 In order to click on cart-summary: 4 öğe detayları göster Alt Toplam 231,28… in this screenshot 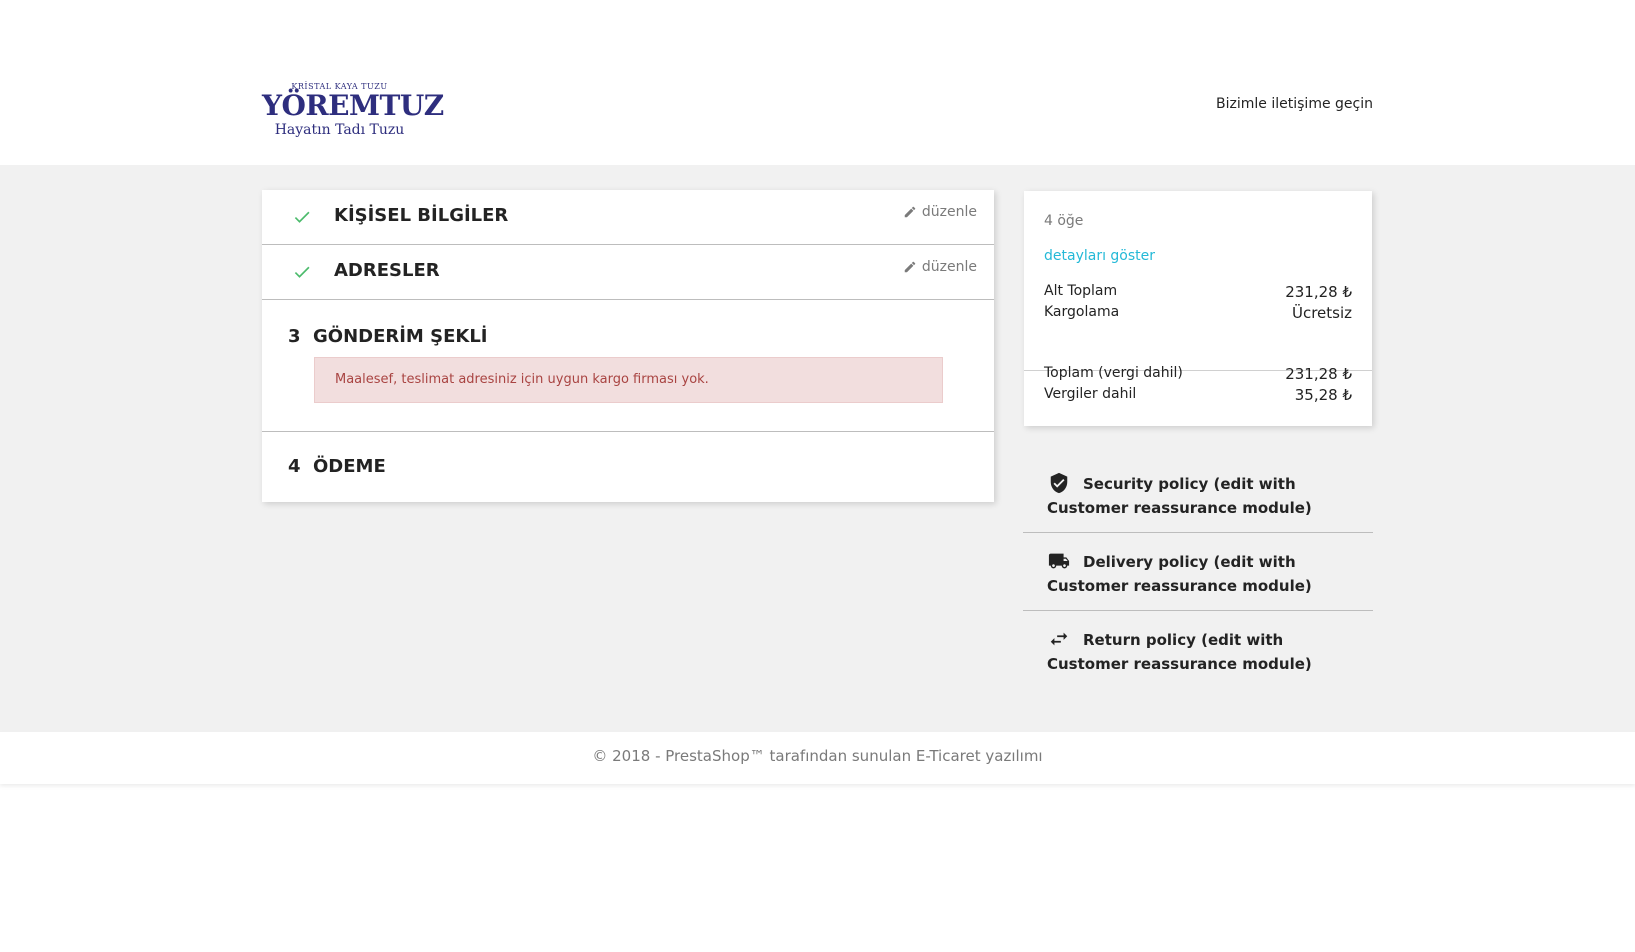, I will do `click(1198, 308)`.